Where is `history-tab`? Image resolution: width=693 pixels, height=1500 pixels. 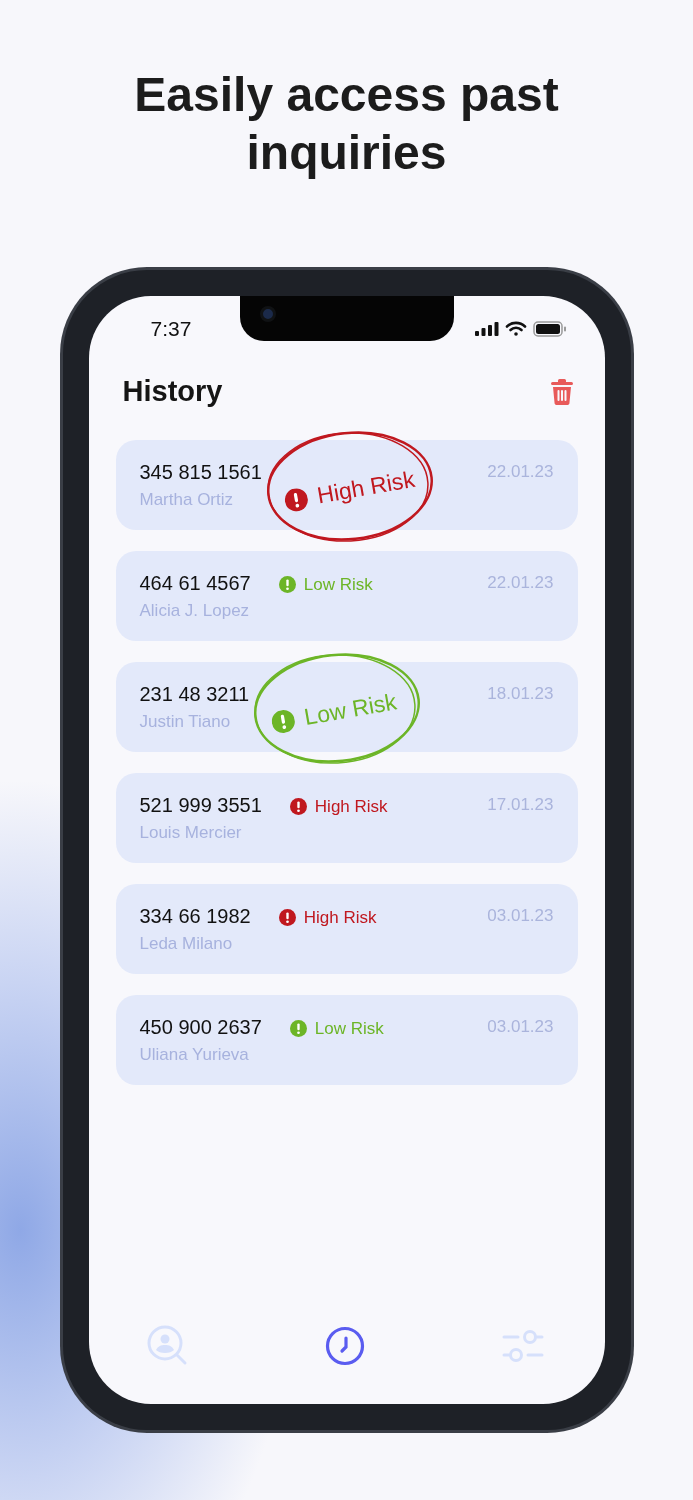
history-tab is located at coordinates (345, 1346).